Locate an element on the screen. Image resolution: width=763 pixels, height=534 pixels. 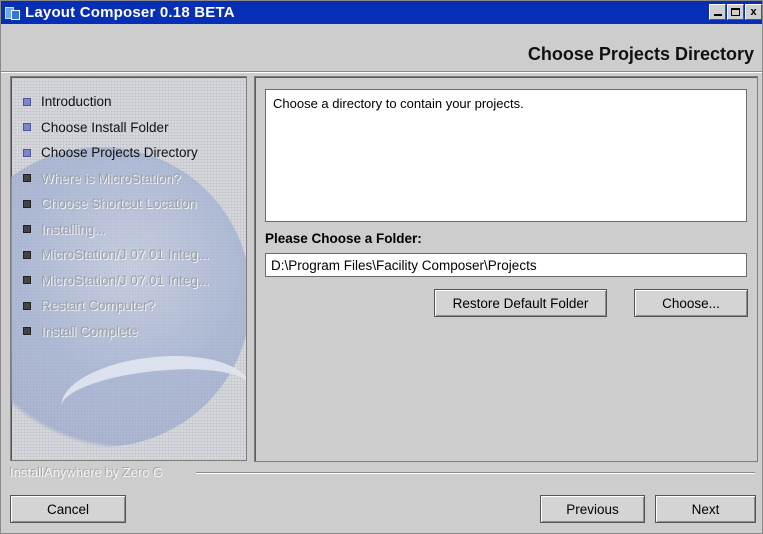
window-controls: x is located at coordinates (735, 12).